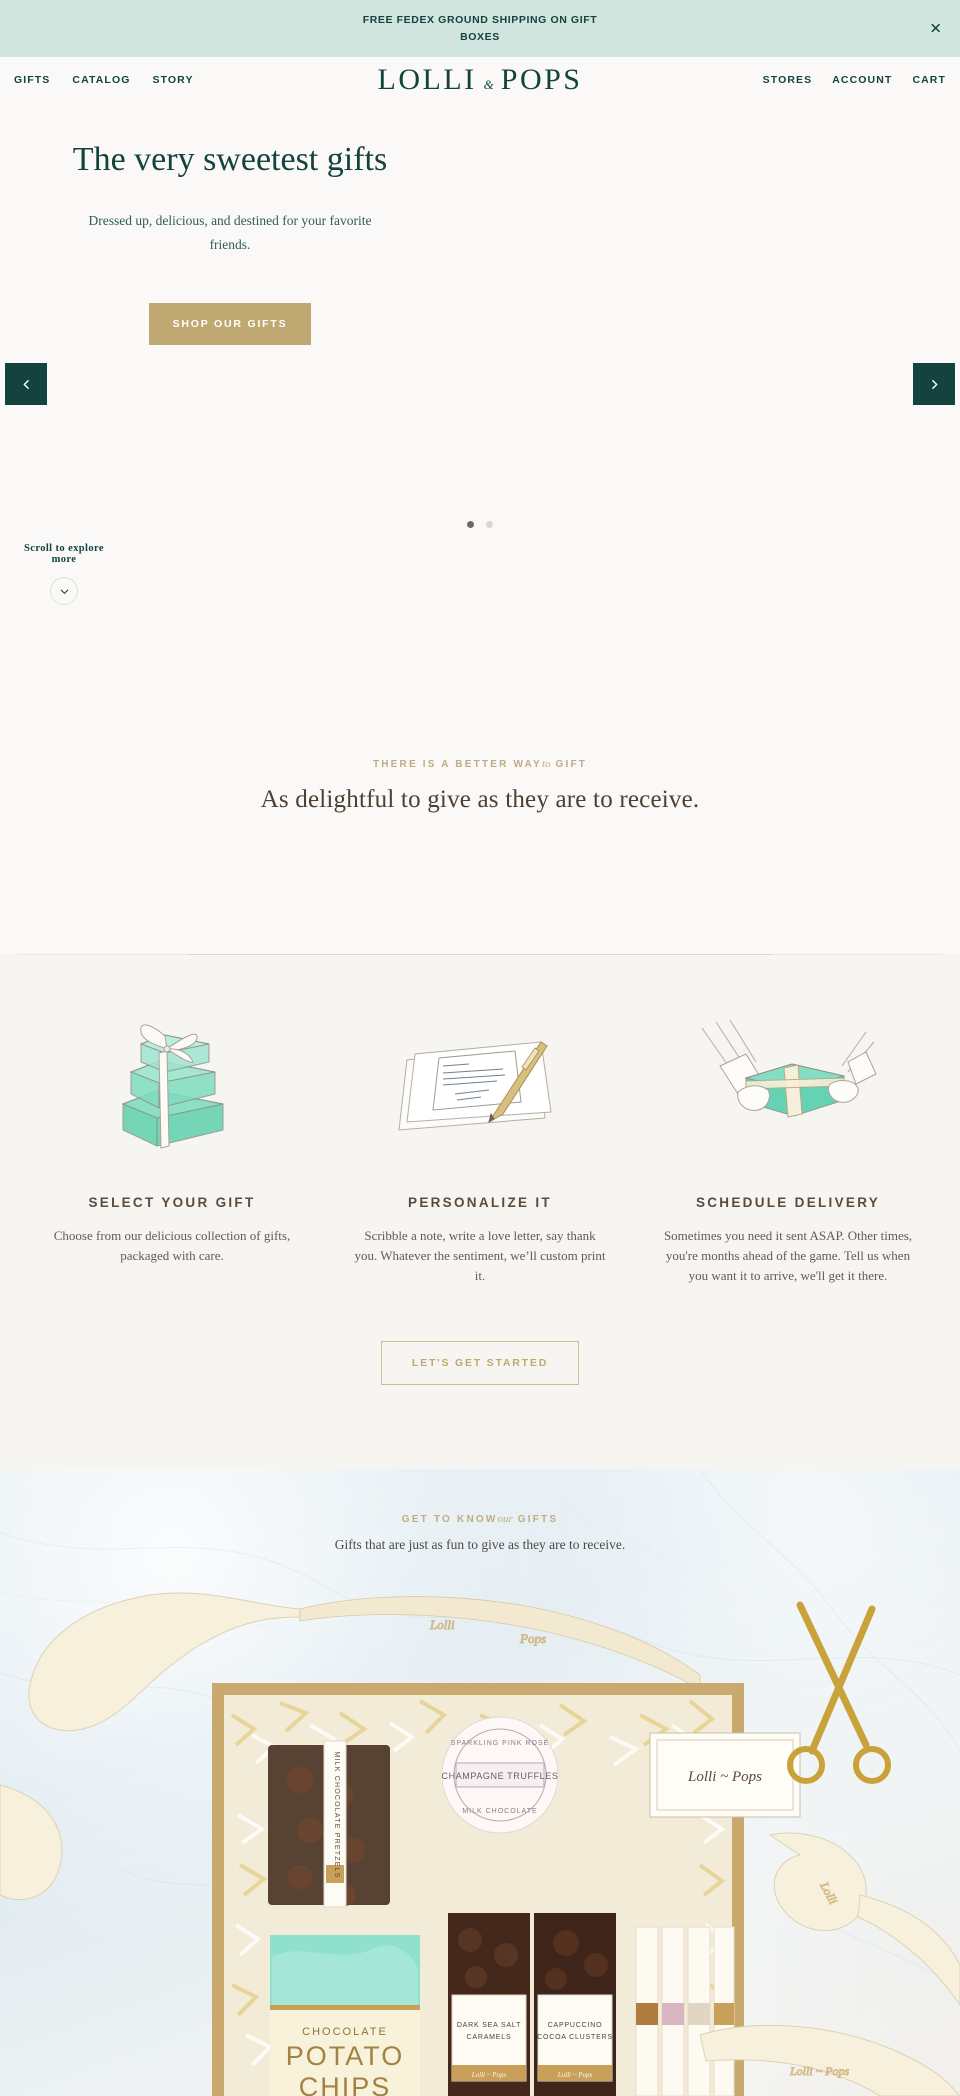 The image size is (960, 2096). I want to click on feature-title: SELECT YOUR GIFT, so click(172, 1202).